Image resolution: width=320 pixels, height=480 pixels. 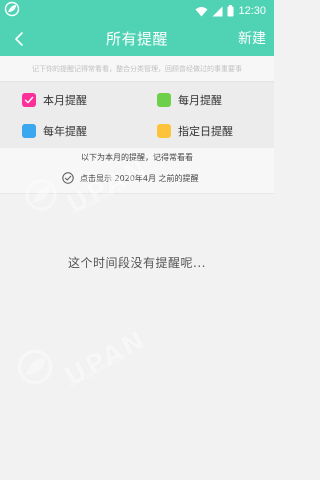 What do you see at coordinates (252, 11) in the screenshot?
I see `status-time: 12:30` at bounding box center [252, 11].